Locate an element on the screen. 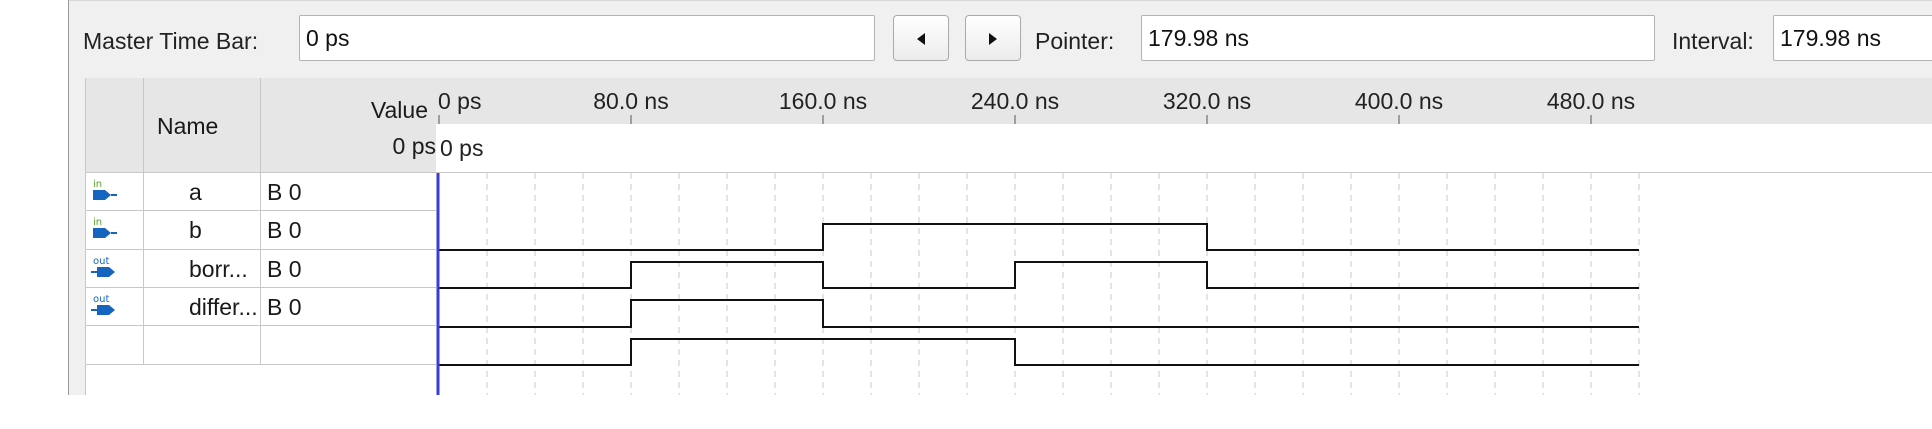 This screenshot has width=1932, height=429. arrow-right-icon is located at coordinates (993, 39).